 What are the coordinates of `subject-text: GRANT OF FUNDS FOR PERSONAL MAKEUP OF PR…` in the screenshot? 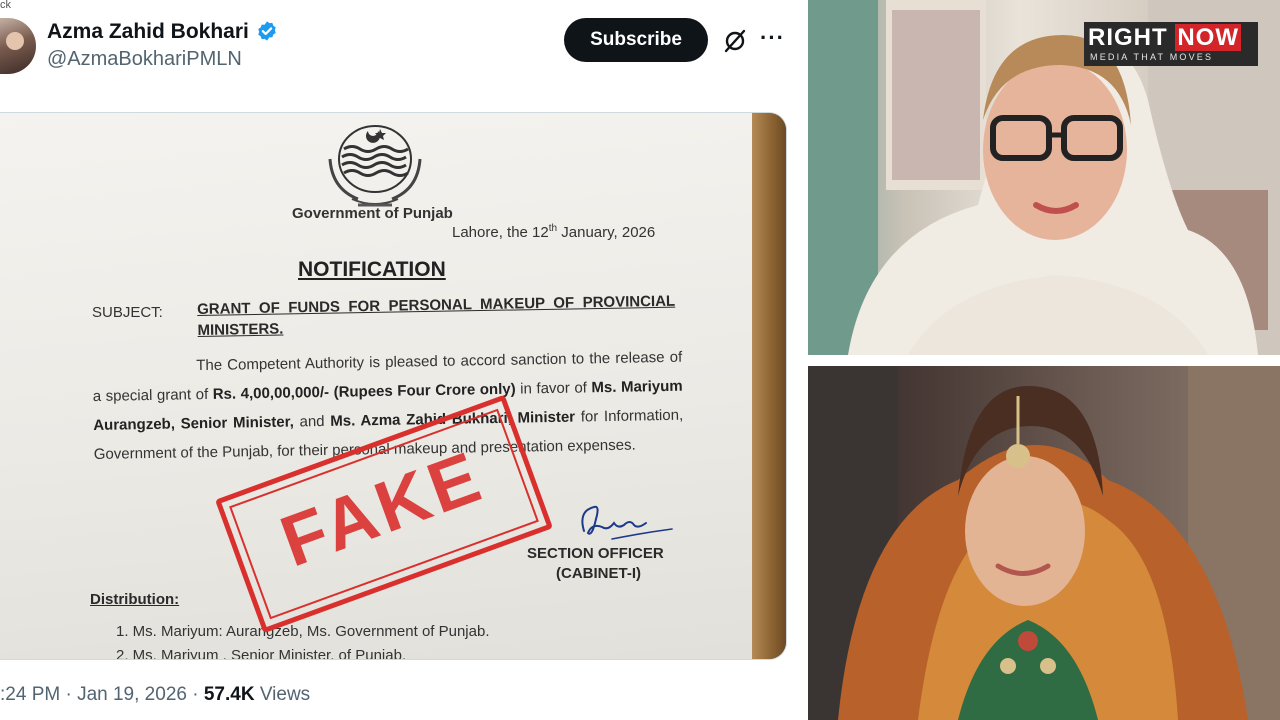 It's located at (436, 315).